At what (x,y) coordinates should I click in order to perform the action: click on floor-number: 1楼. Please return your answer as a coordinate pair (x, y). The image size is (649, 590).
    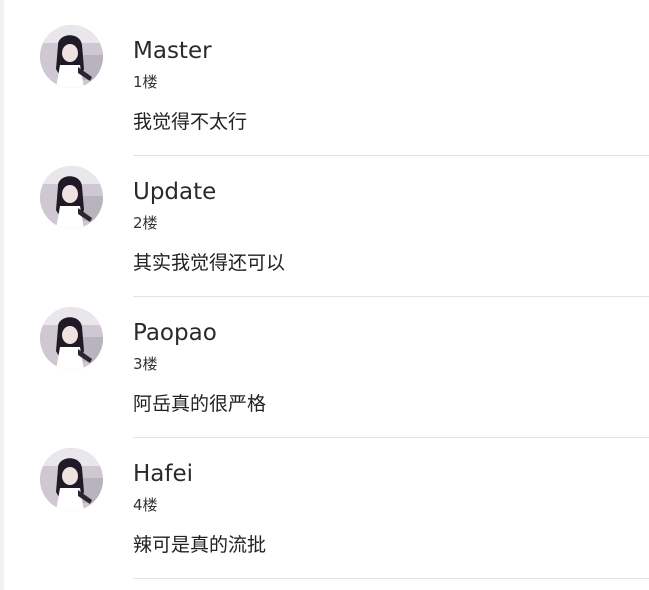
    Looking at the image, I should click on (145, 82).